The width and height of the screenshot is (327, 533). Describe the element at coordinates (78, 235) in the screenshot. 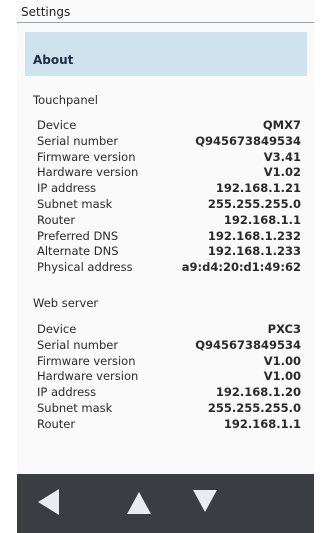

I see `info-label: Preferred DNS` at that location.